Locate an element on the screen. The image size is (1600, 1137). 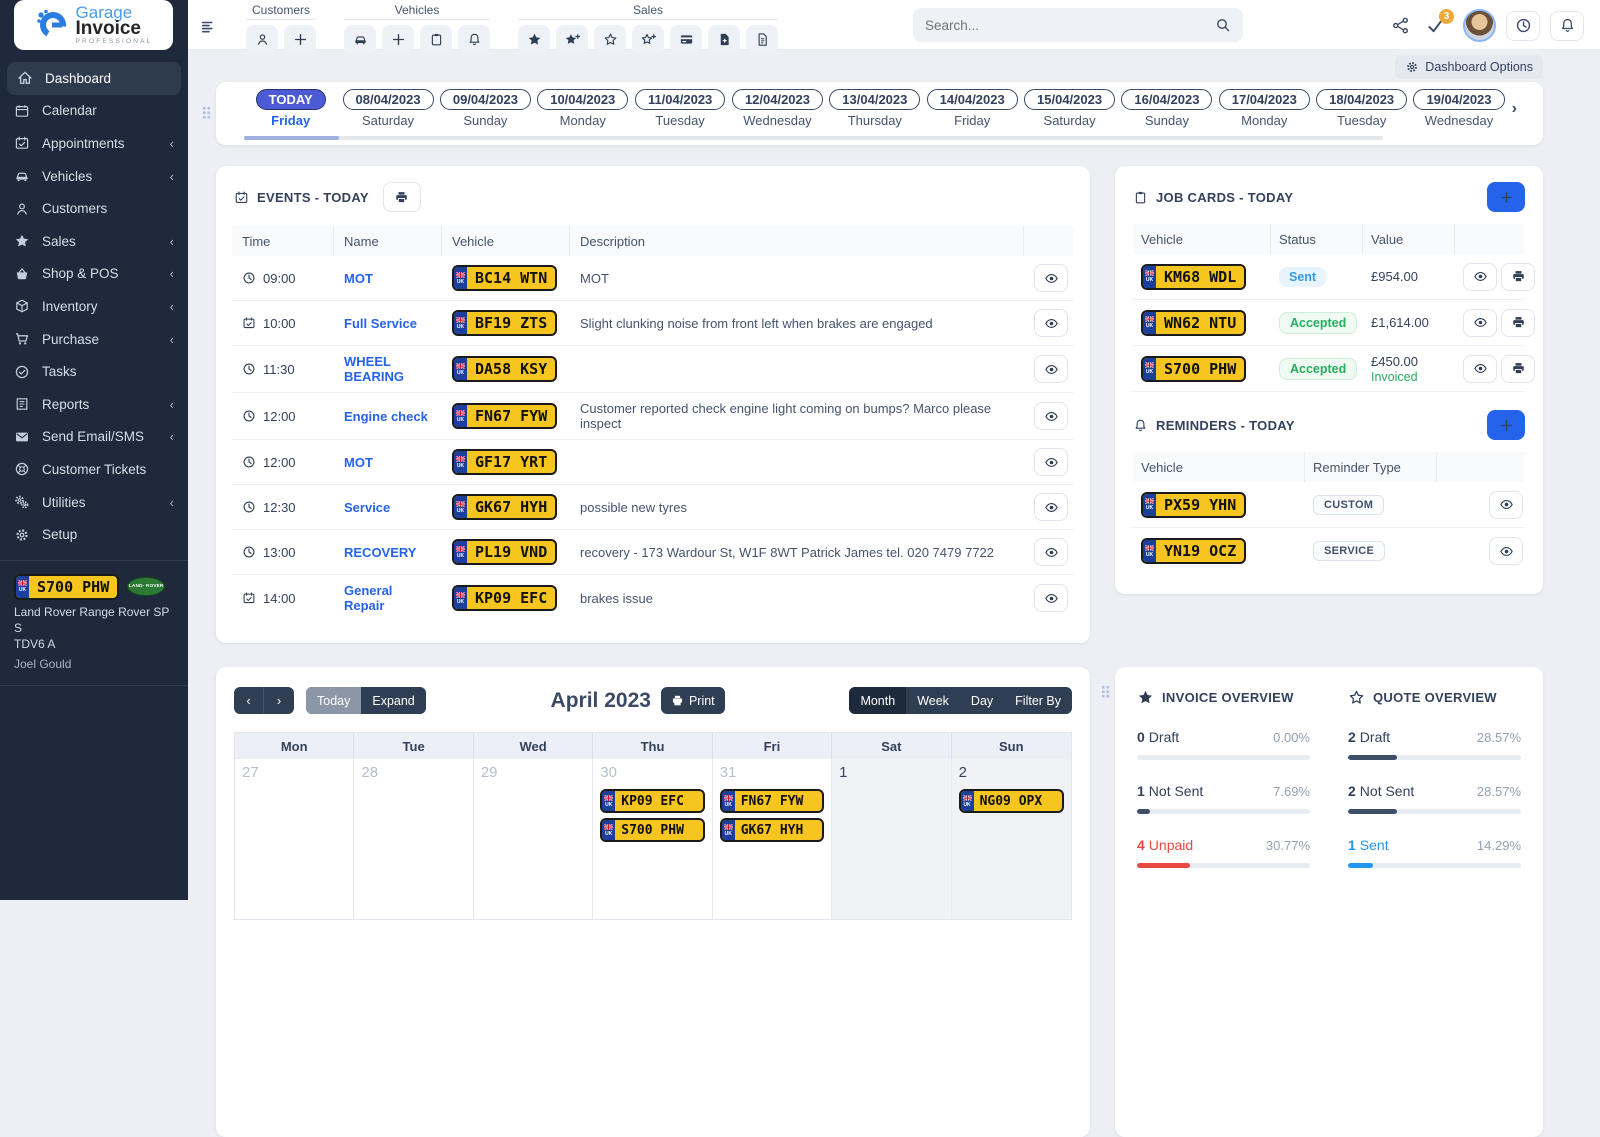
add-invoice-button is located at coordinates (572, 39).